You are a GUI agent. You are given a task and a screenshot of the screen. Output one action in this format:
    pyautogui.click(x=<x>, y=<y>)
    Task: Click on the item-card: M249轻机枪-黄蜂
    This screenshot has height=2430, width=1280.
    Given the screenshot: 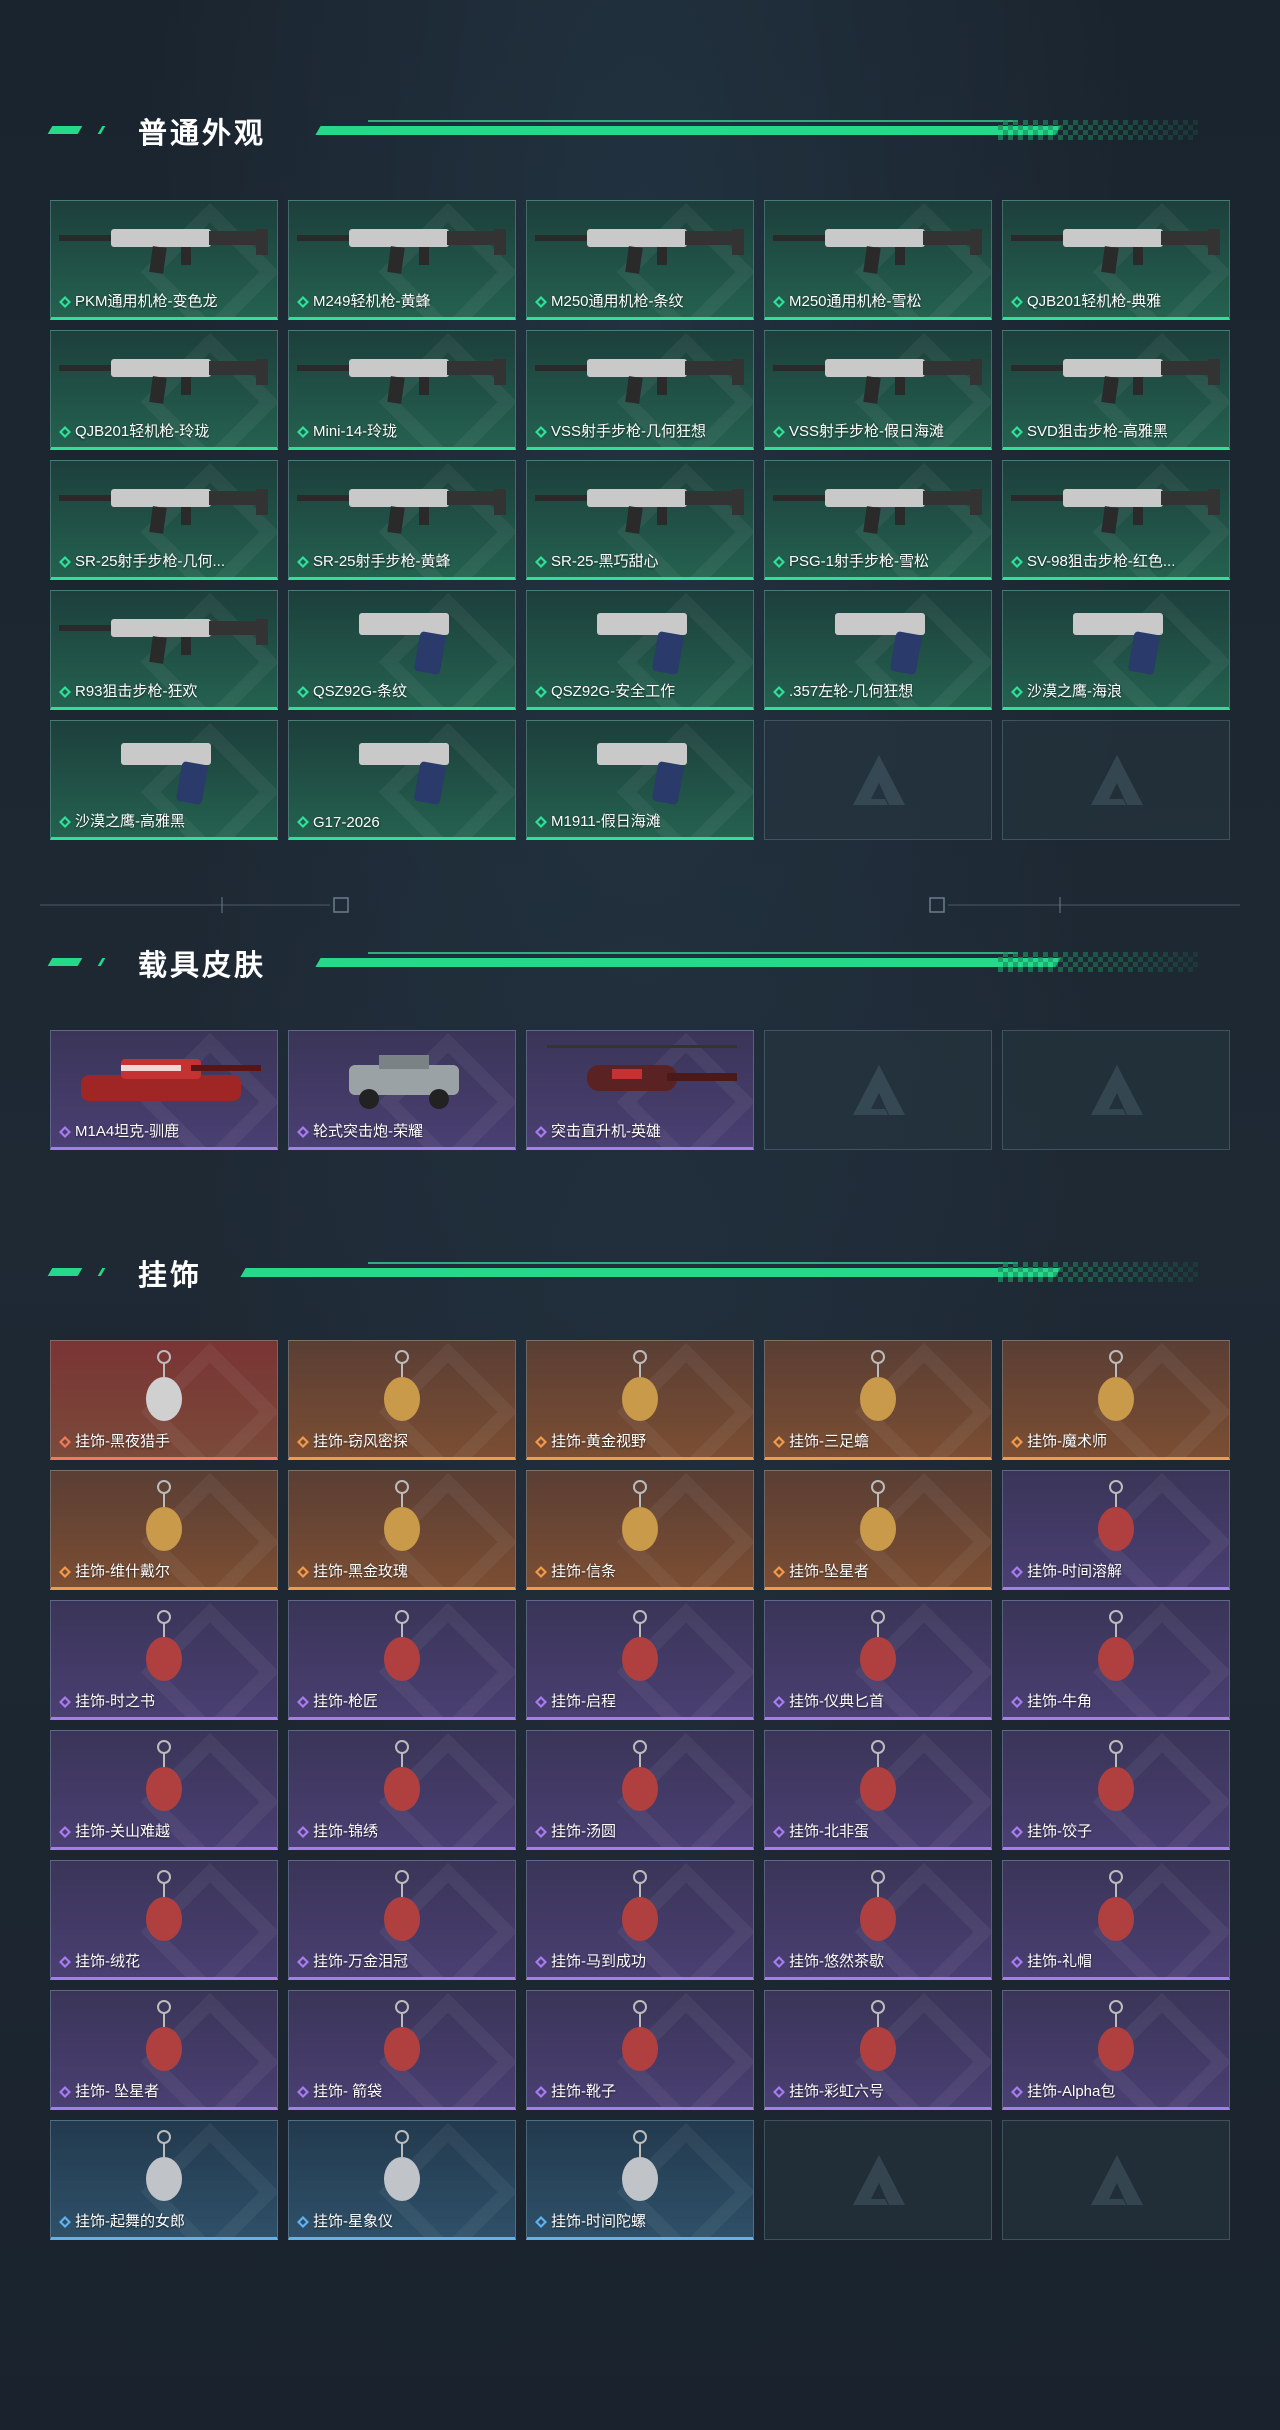 What is the action you would take?
    pyautogui.click(x=402, y=260)
    